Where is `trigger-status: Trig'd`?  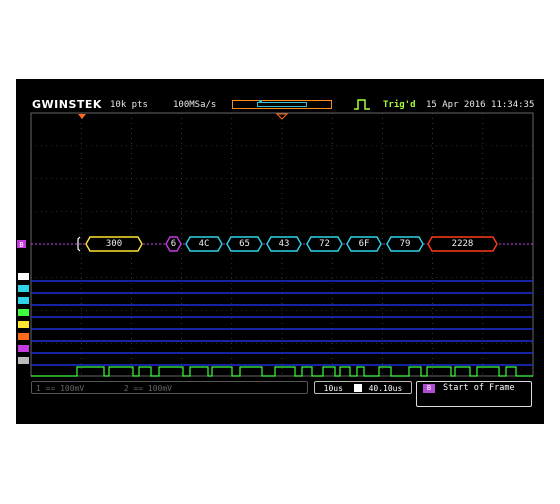
trigger-status: Trig'd is located at coordinates (399, 105).